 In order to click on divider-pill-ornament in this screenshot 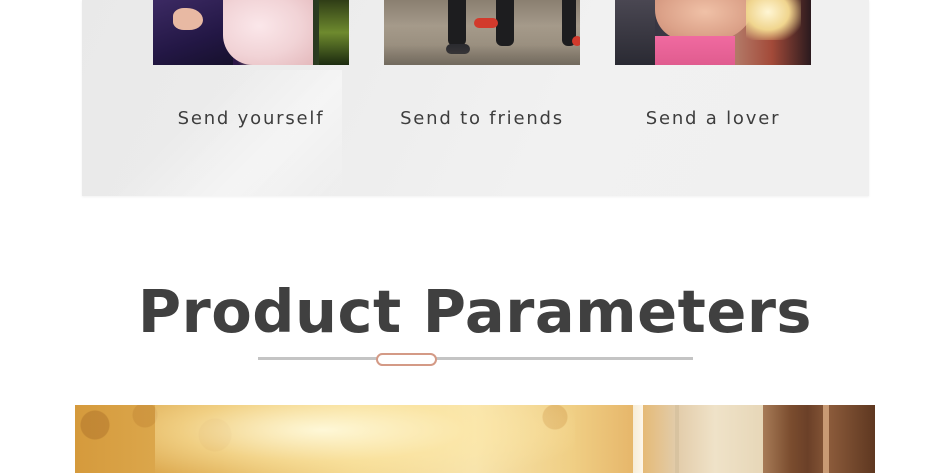, I will do `click(406, 359)`.